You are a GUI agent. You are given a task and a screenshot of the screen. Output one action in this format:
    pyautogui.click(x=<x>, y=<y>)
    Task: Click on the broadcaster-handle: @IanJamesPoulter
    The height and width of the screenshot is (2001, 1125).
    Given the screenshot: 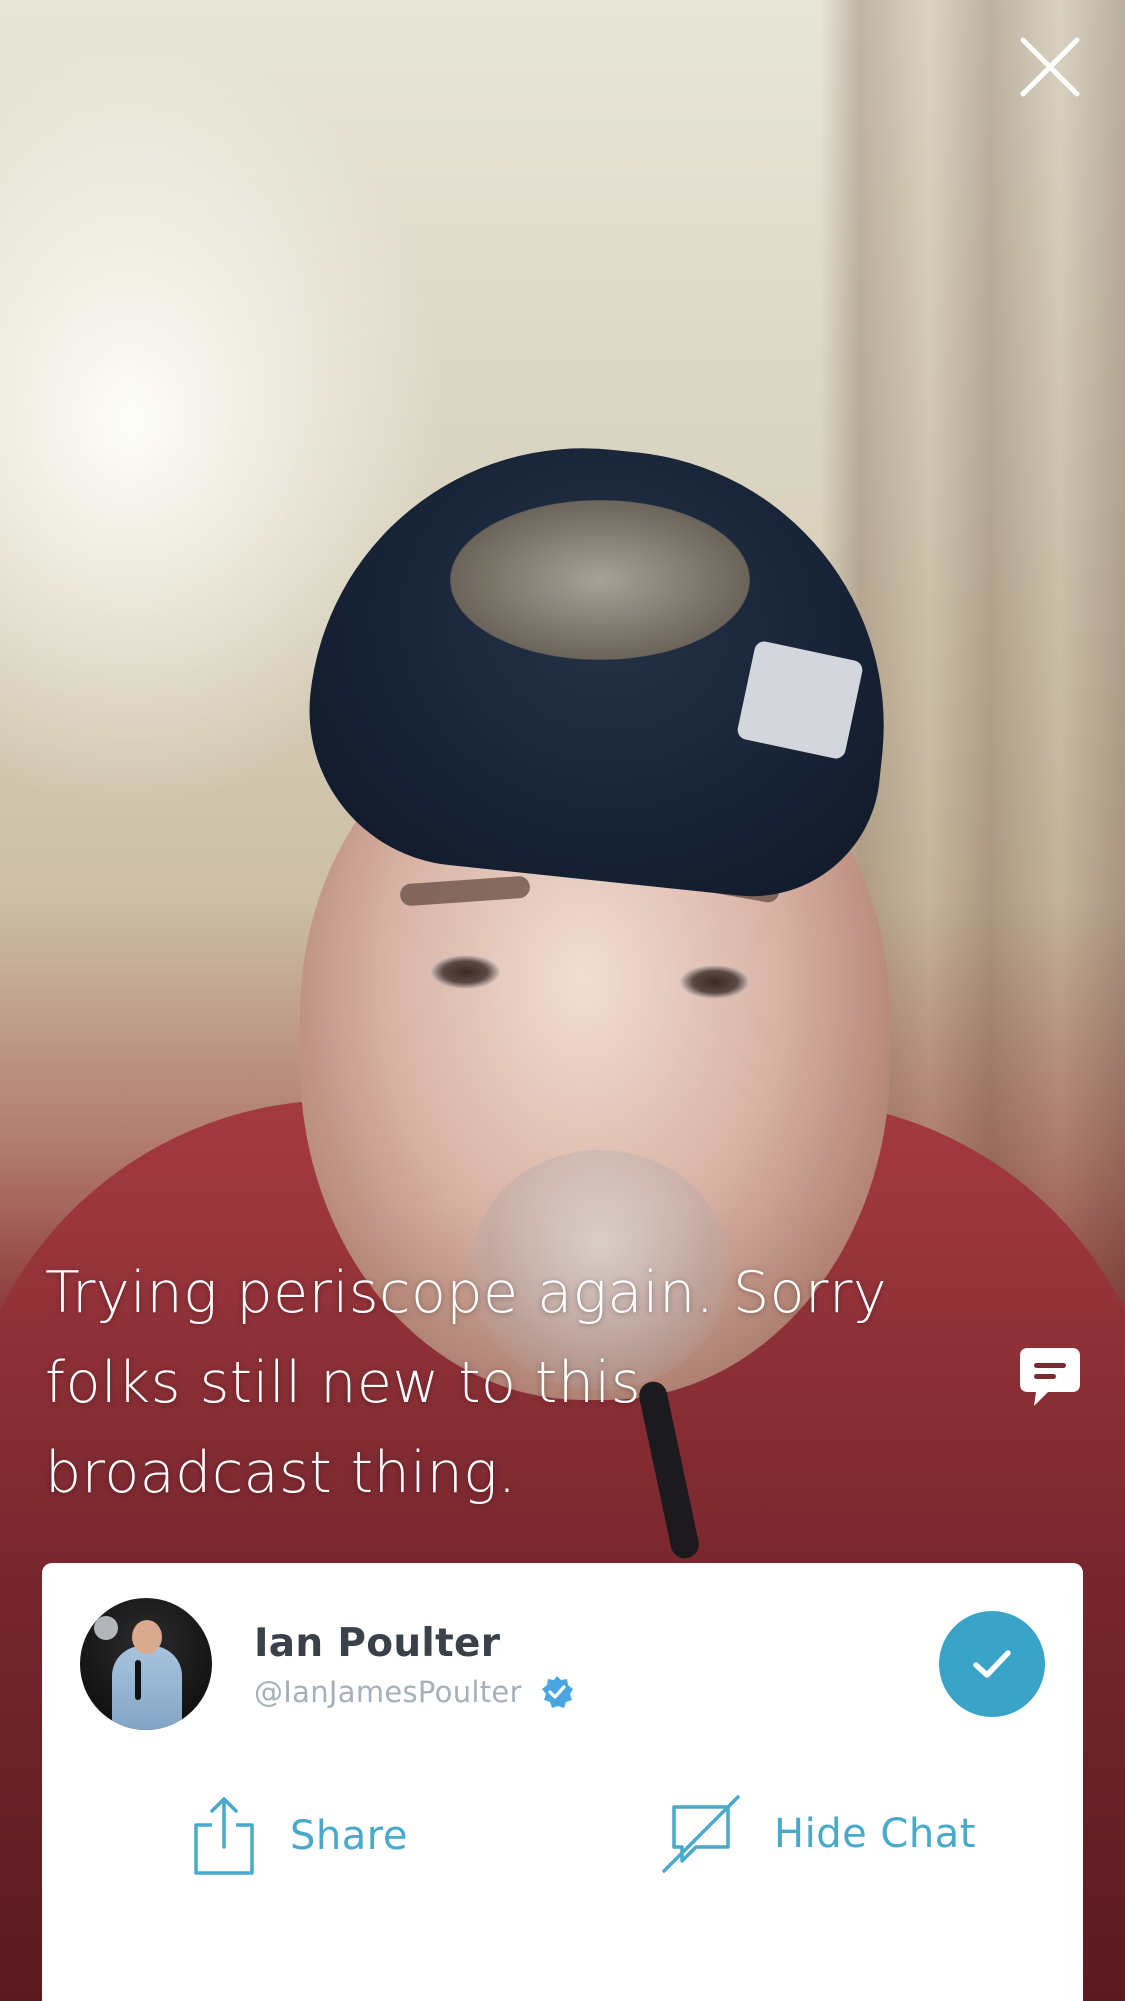 What is the action you would take?
    pyautogui.click(x=388, y=1692)
    